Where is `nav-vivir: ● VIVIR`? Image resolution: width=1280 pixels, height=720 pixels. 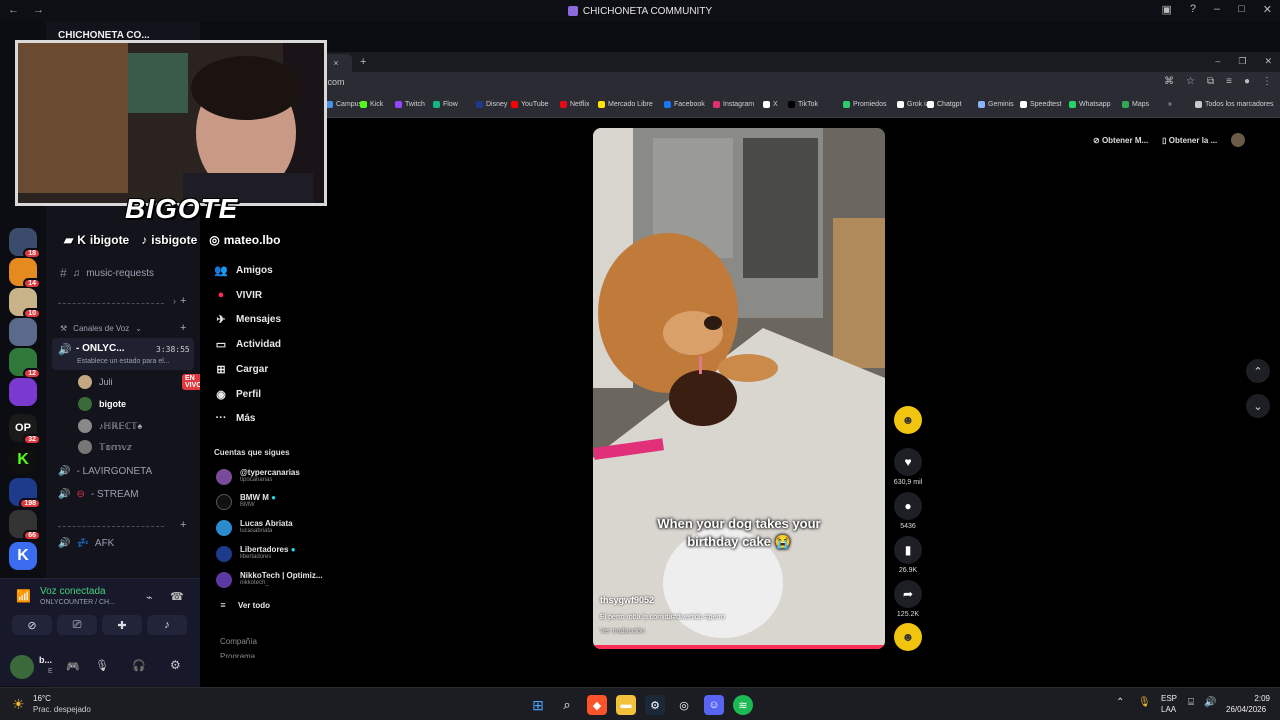 nav-vivir: ● VIVIR is located at coordinates (238, 295).